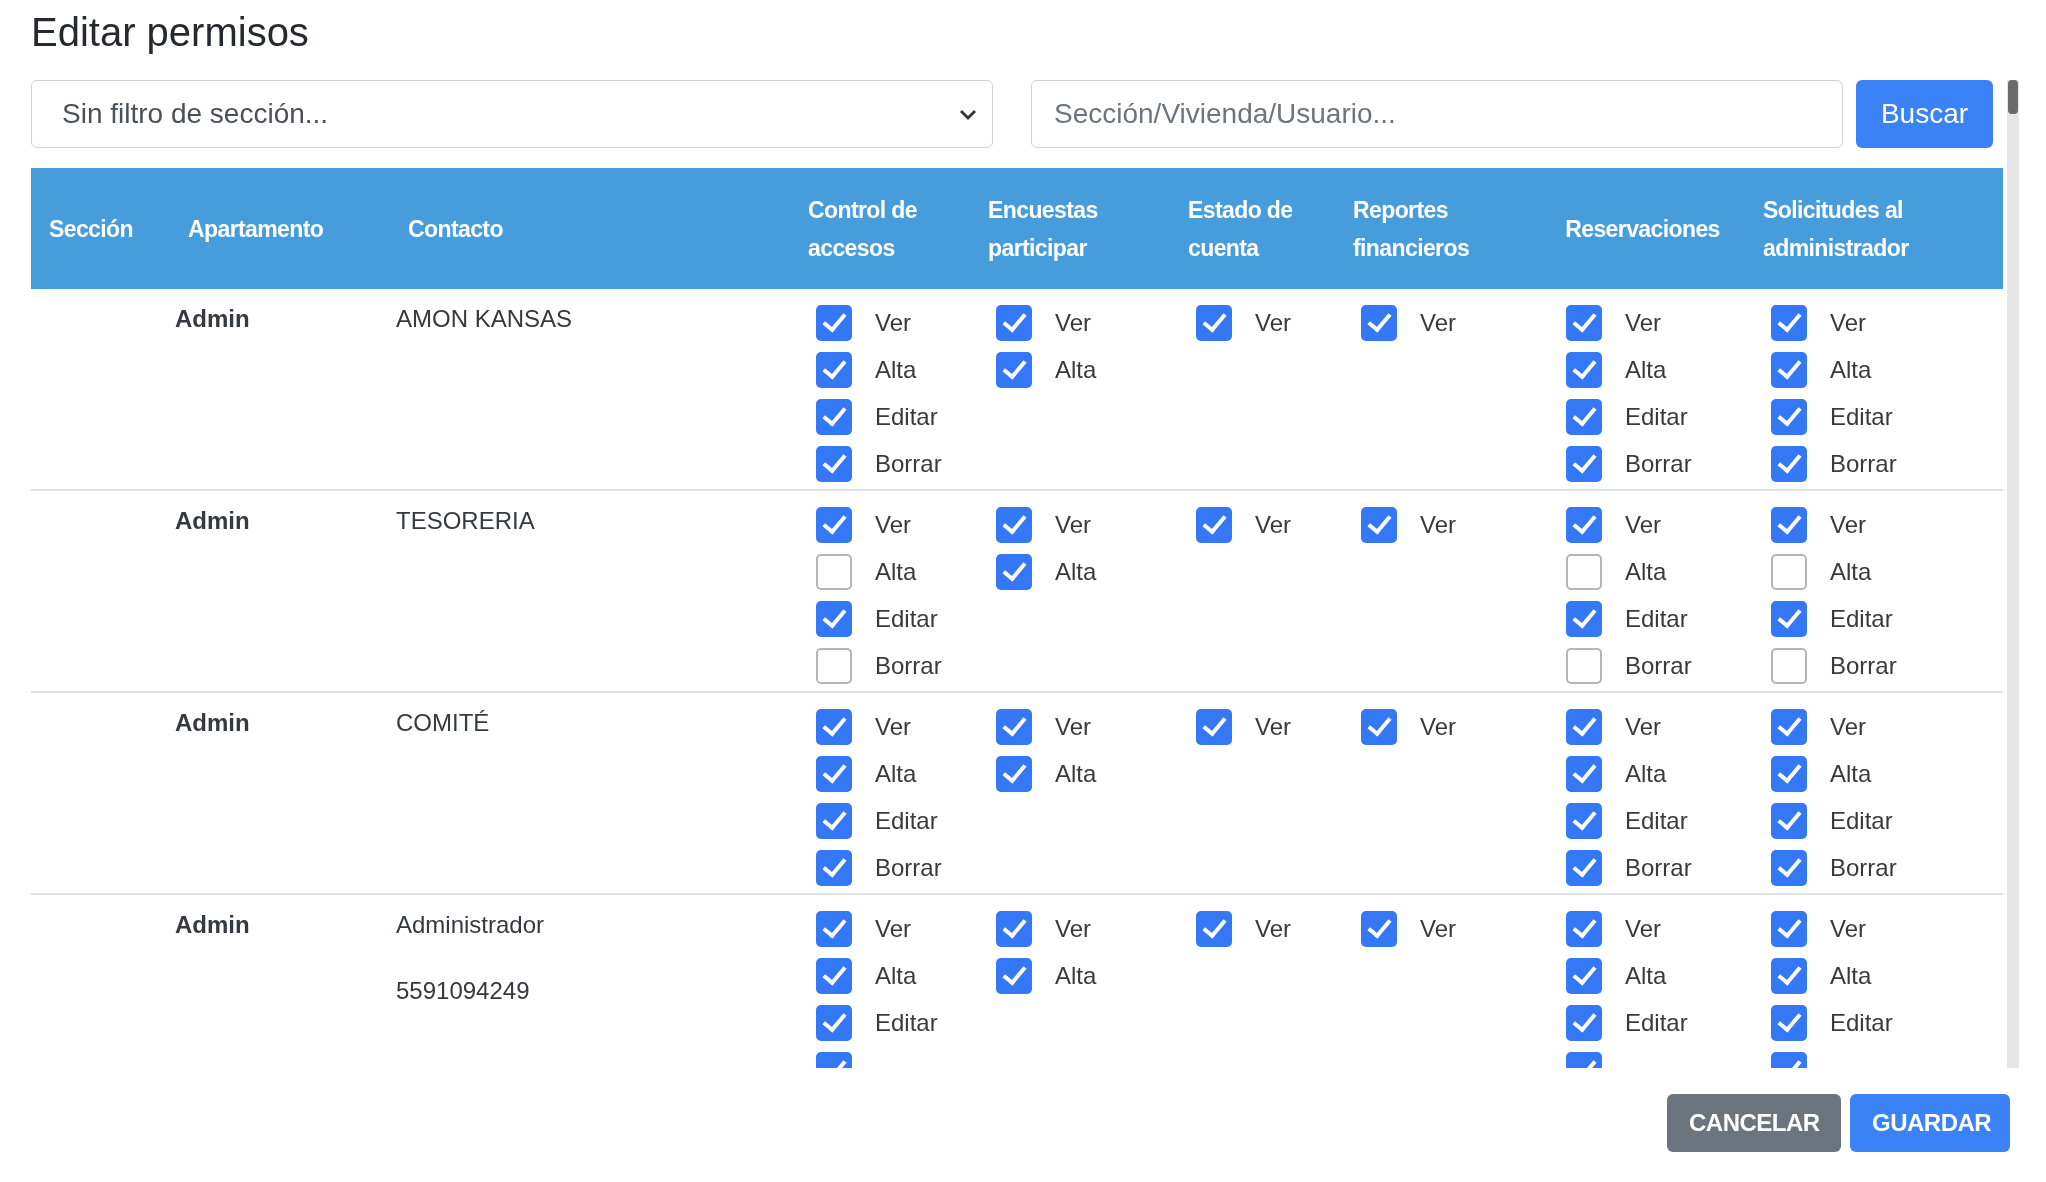  What do you see at coordinates (862, 229) in the screenshot?
I see `column-header: Control de accesos` at bounding box center [862, 229].